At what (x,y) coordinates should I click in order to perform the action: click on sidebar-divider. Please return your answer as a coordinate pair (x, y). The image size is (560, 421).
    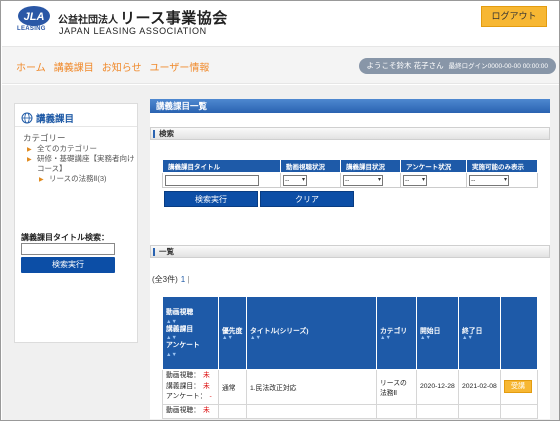
    Looking at the image, I should click on (76, 126).